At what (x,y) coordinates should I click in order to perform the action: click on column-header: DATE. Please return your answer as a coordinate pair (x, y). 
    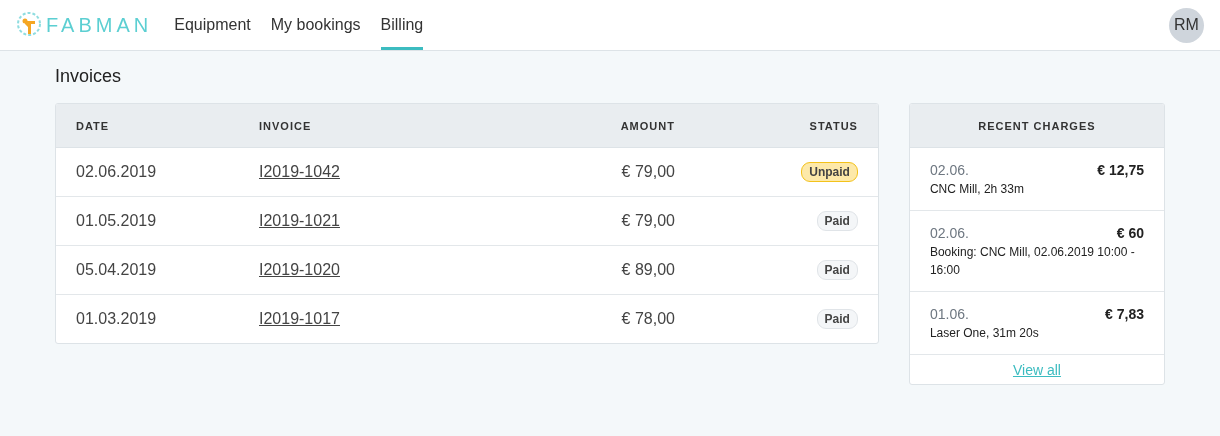
    Looking at the image, I should click on (93, 125).